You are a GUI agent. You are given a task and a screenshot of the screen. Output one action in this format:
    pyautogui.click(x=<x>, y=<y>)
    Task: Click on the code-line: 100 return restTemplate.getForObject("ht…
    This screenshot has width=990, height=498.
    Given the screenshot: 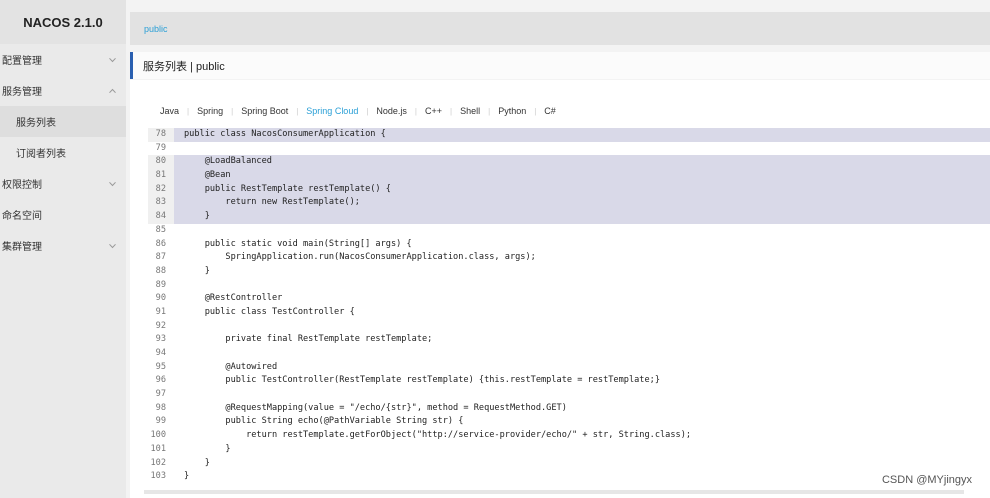 What is the action you would take?
    pyautogui.click(x=569, y=436)
    